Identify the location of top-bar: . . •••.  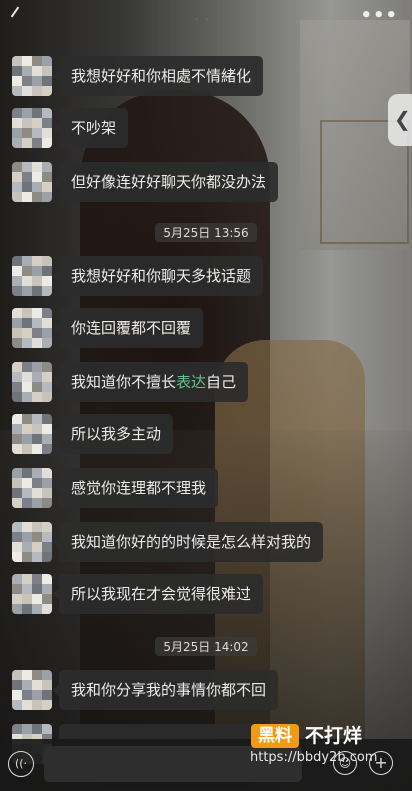
(206, 15).